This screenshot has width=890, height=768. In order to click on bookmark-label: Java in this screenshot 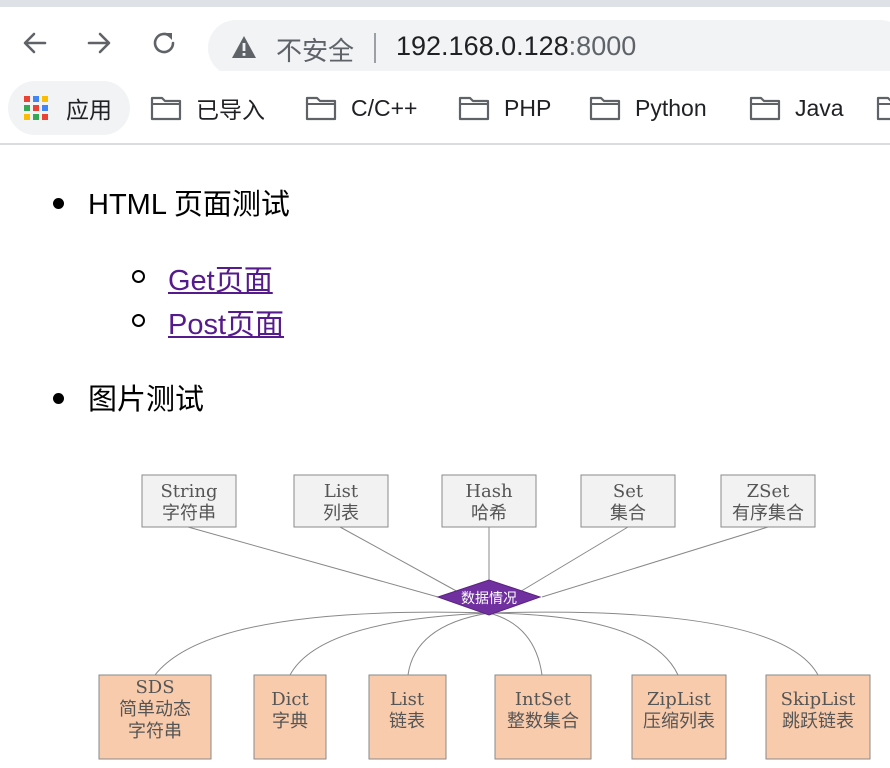, I will do `click(819, 107)`.